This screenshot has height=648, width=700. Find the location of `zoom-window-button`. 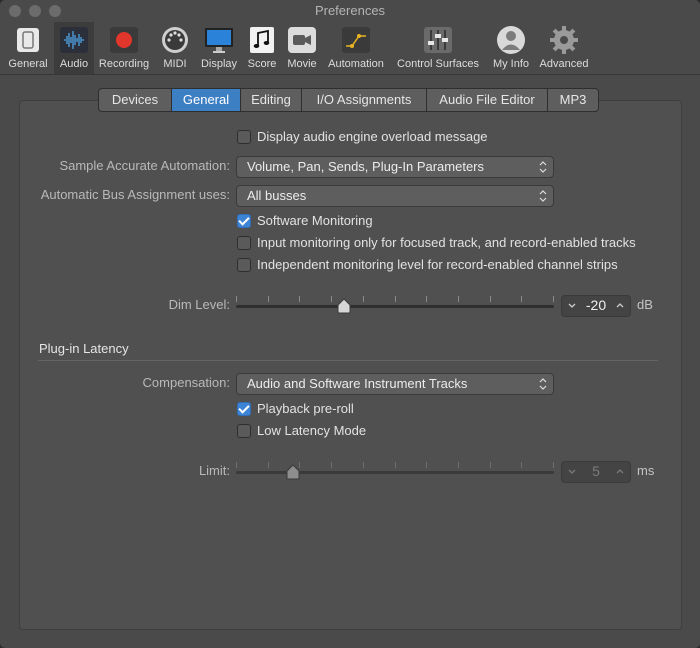

zoom-window-button is located at coordinates (55, 11).